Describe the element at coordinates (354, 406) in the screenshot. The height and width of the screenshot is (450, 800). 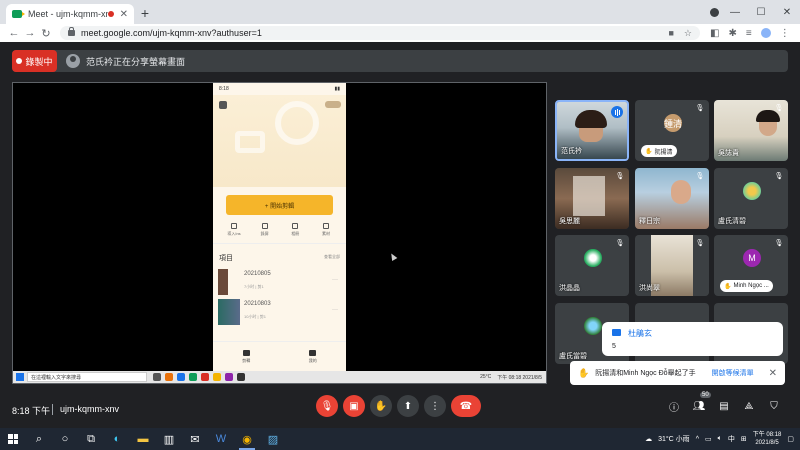
I see `camera-toggle-button: ▣` at that location.